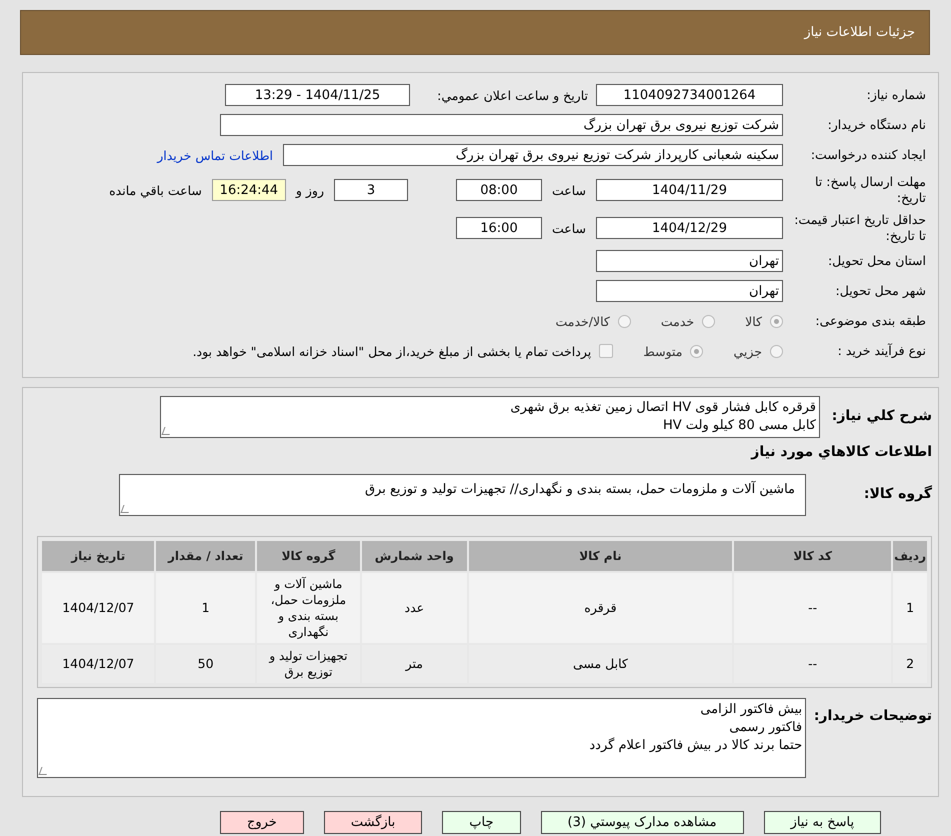  What do you see at coordinates (868, 155) in the screenshot?
I see `field-label: ایجاد کننده درخواست:` at bounding box center [868, 155].